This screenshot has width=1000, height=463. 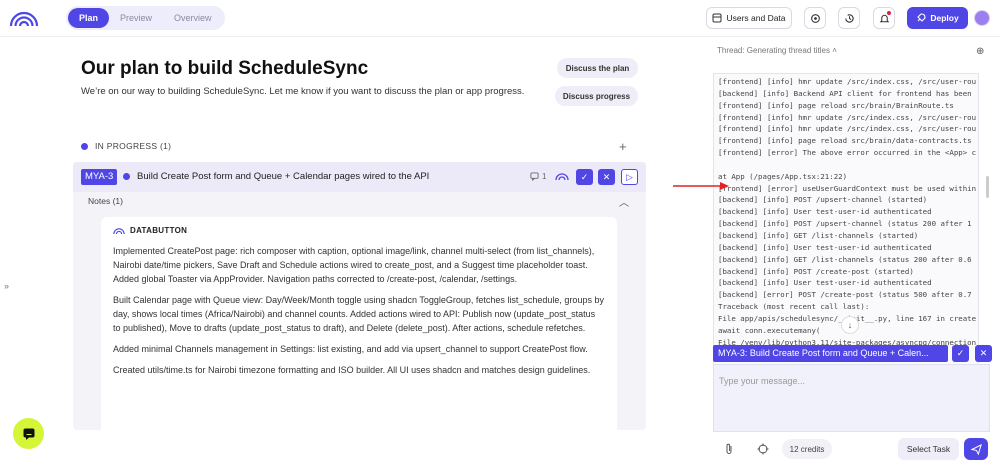 What do you see at coordinates (159, 230) in the screenshot?
I see `note-author-label: DATABUTTON` at bounding box center [159, 230].